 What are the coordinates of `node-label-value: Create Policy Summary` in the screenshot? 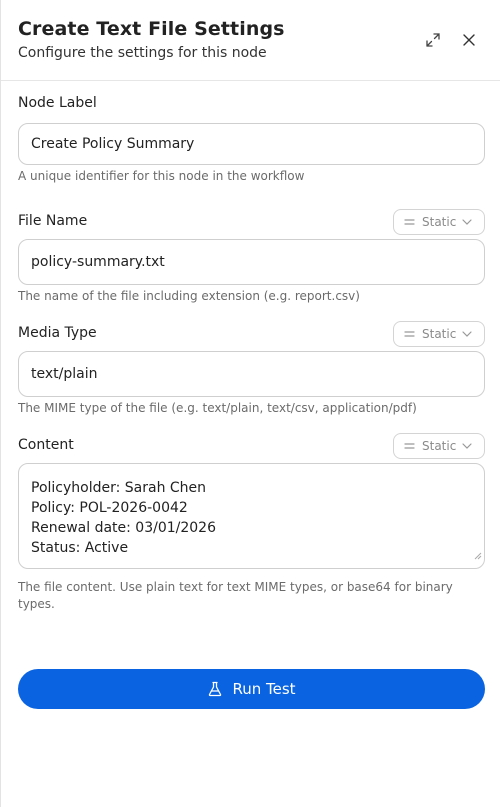 It's located at (113, 144).